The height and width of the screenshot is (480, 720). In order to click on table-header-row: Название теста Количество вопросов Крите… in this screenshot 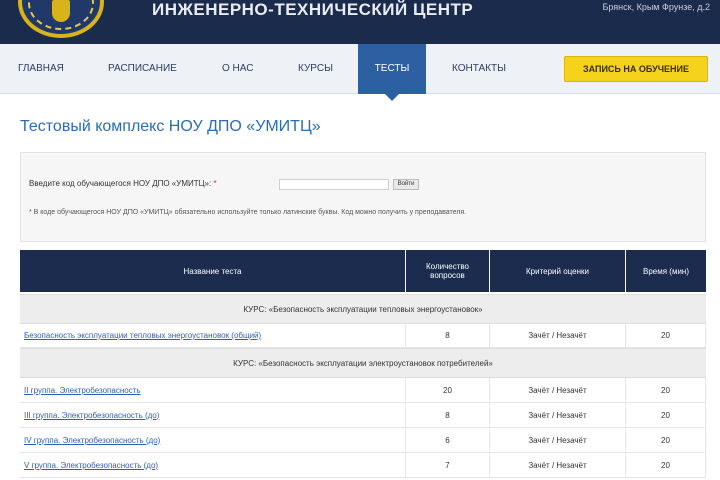, I will do `click(363, 271)`.